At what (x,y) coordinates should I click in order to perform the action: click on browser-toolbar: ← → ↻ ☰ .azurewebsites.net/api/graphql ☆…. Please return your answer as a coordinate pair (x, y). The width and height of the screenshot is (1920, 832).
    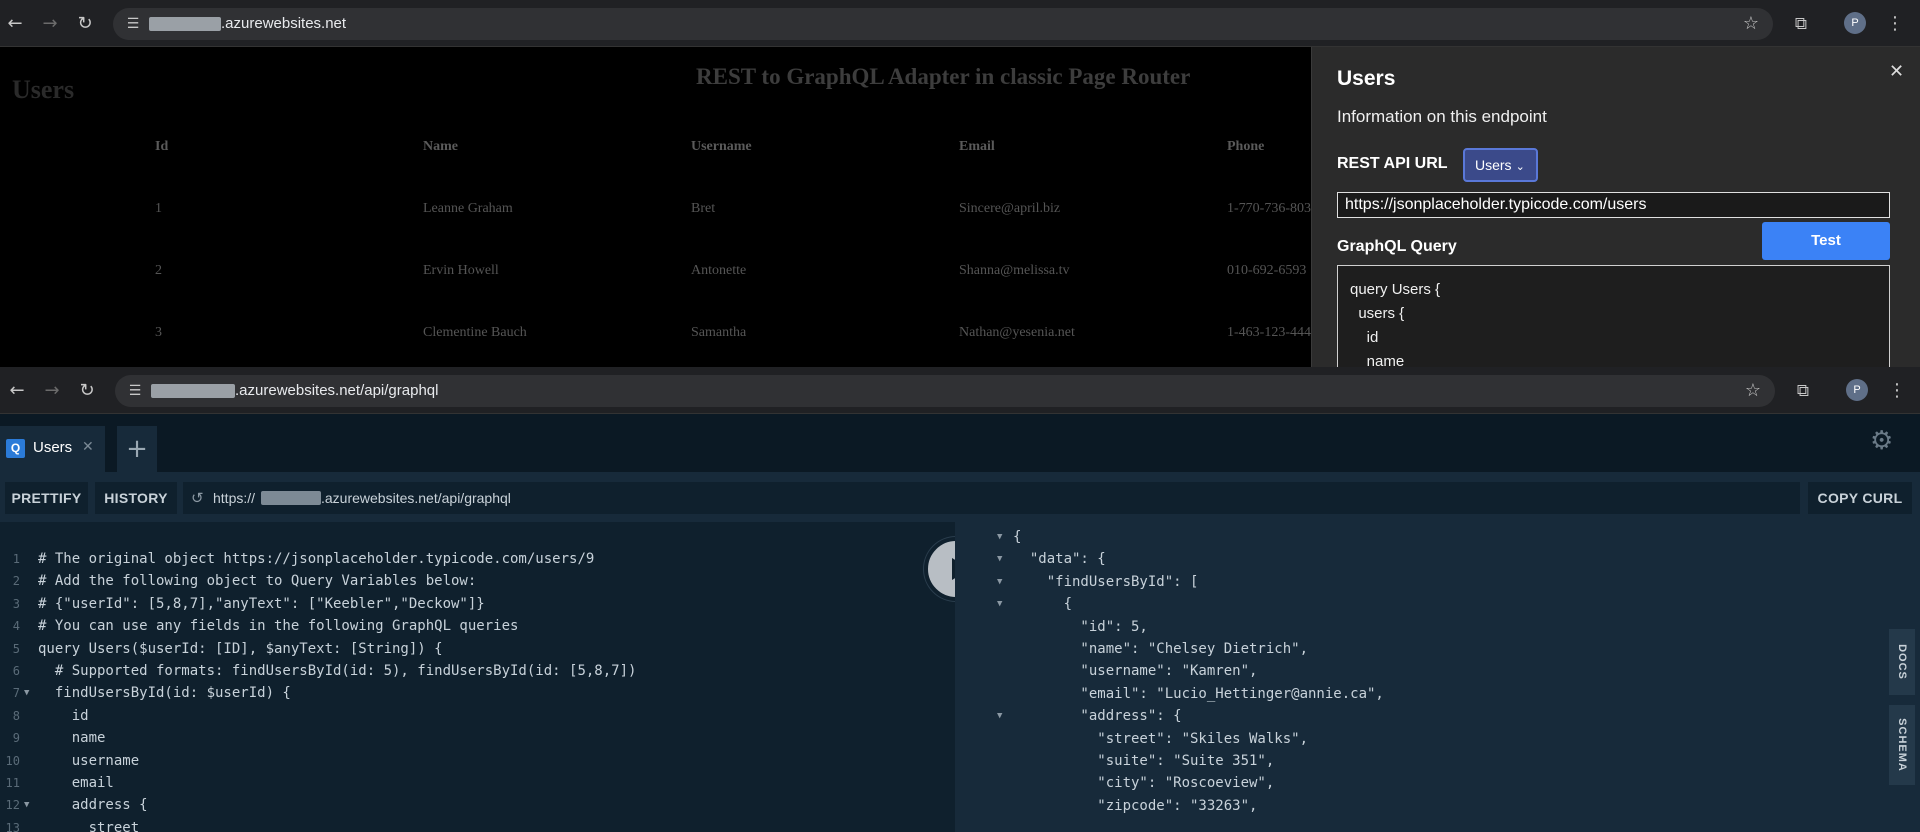
    Looking at the image, I should click on (960, 390).